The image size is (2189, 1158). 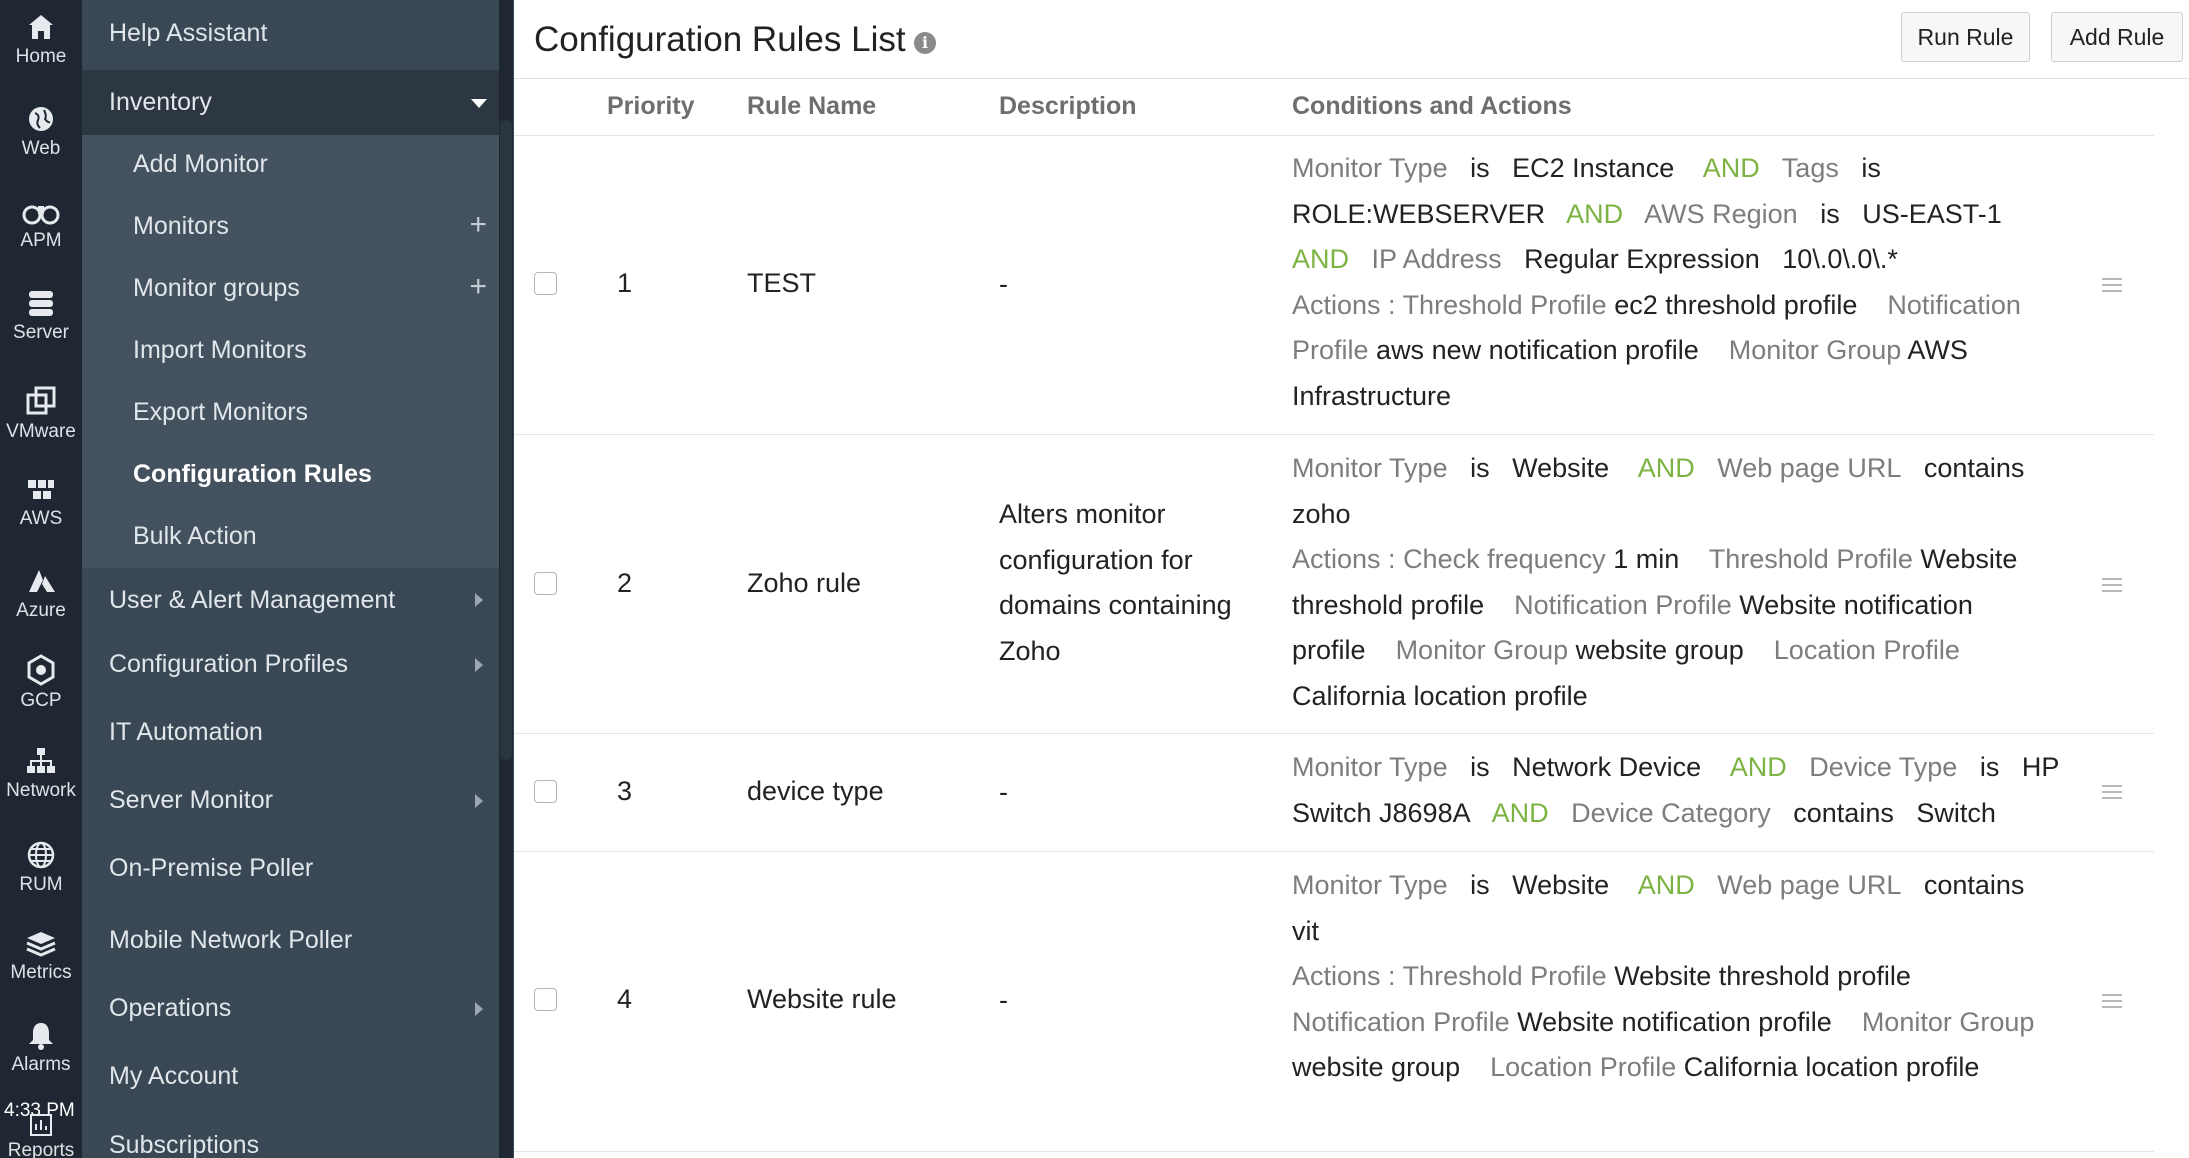 I want to click on rail-apm: APM, so click(x=41, y=225).